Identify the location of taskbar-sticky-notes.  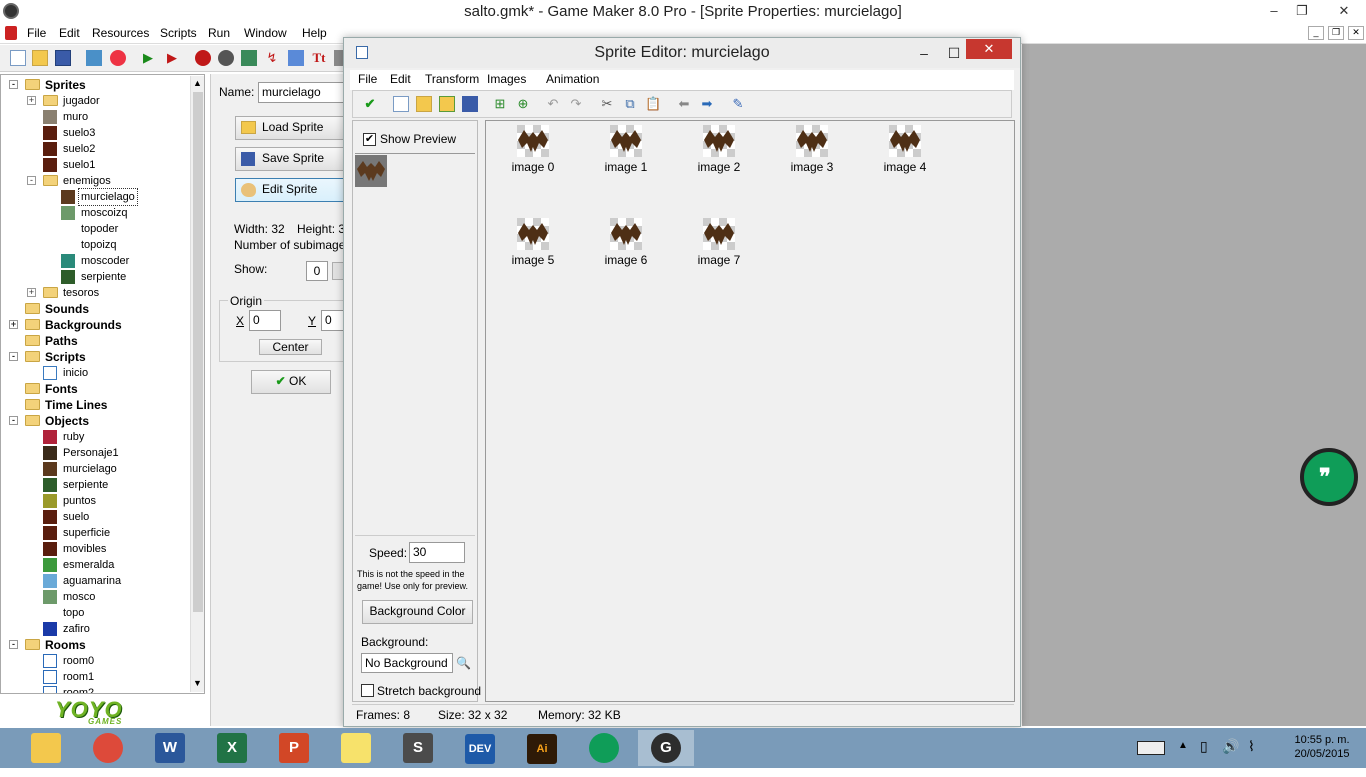
(356, 748).